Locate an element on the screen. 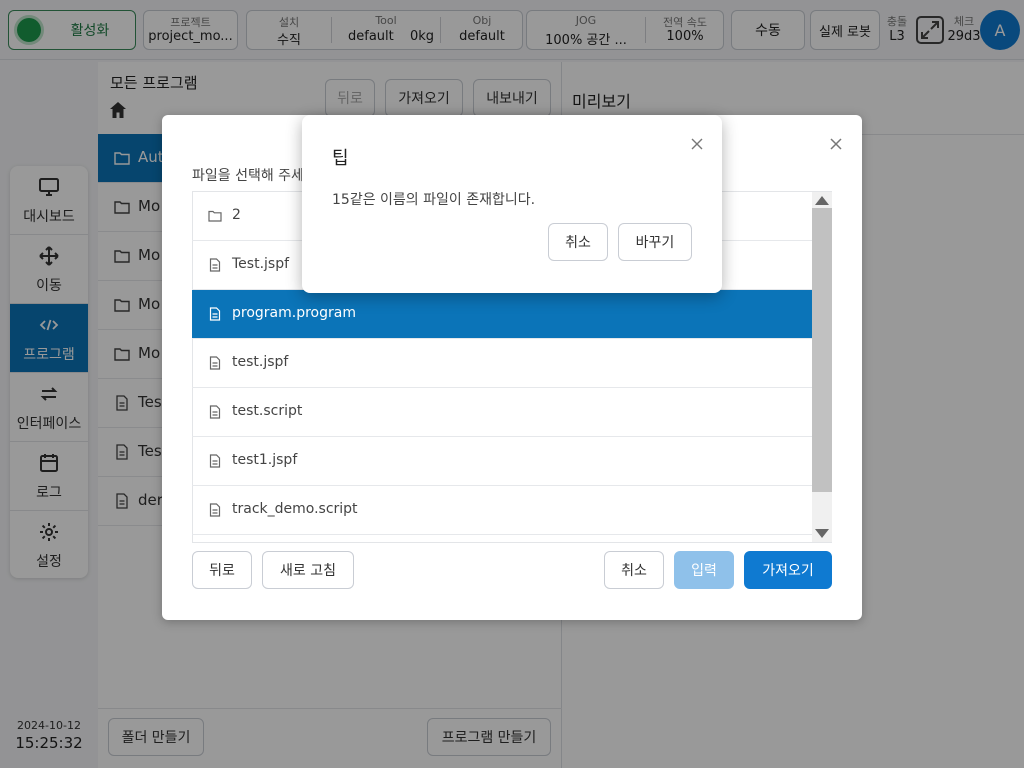 This screenshot has width=1024, height=768. folder-icon is located at coordinates (215, 216).